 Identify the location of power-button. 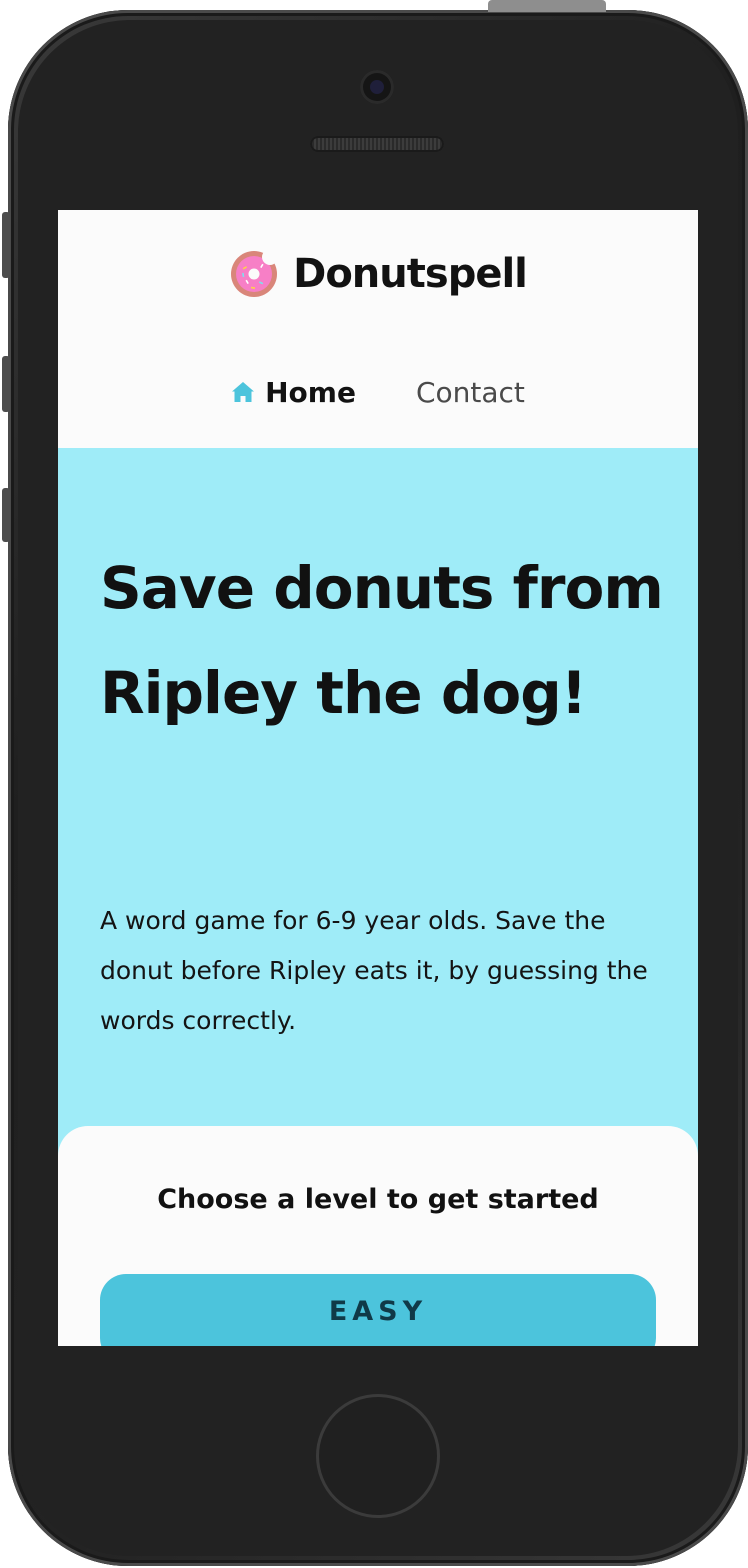
(547, 6).